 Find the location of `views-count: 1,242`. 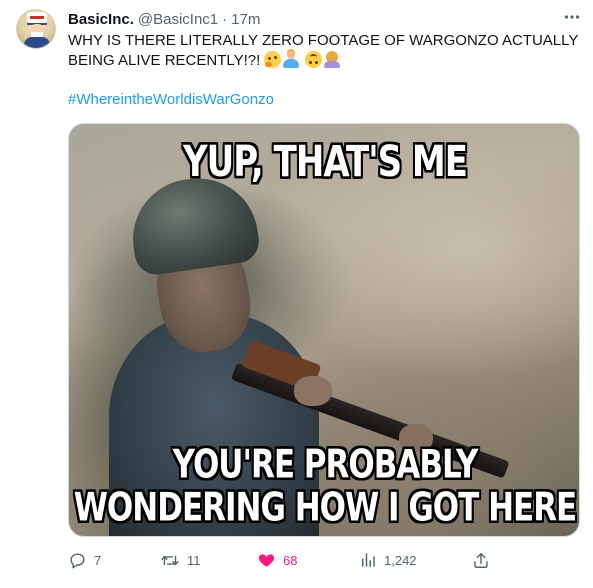

views-count: 1,242 is located at coordinates (400, 560).